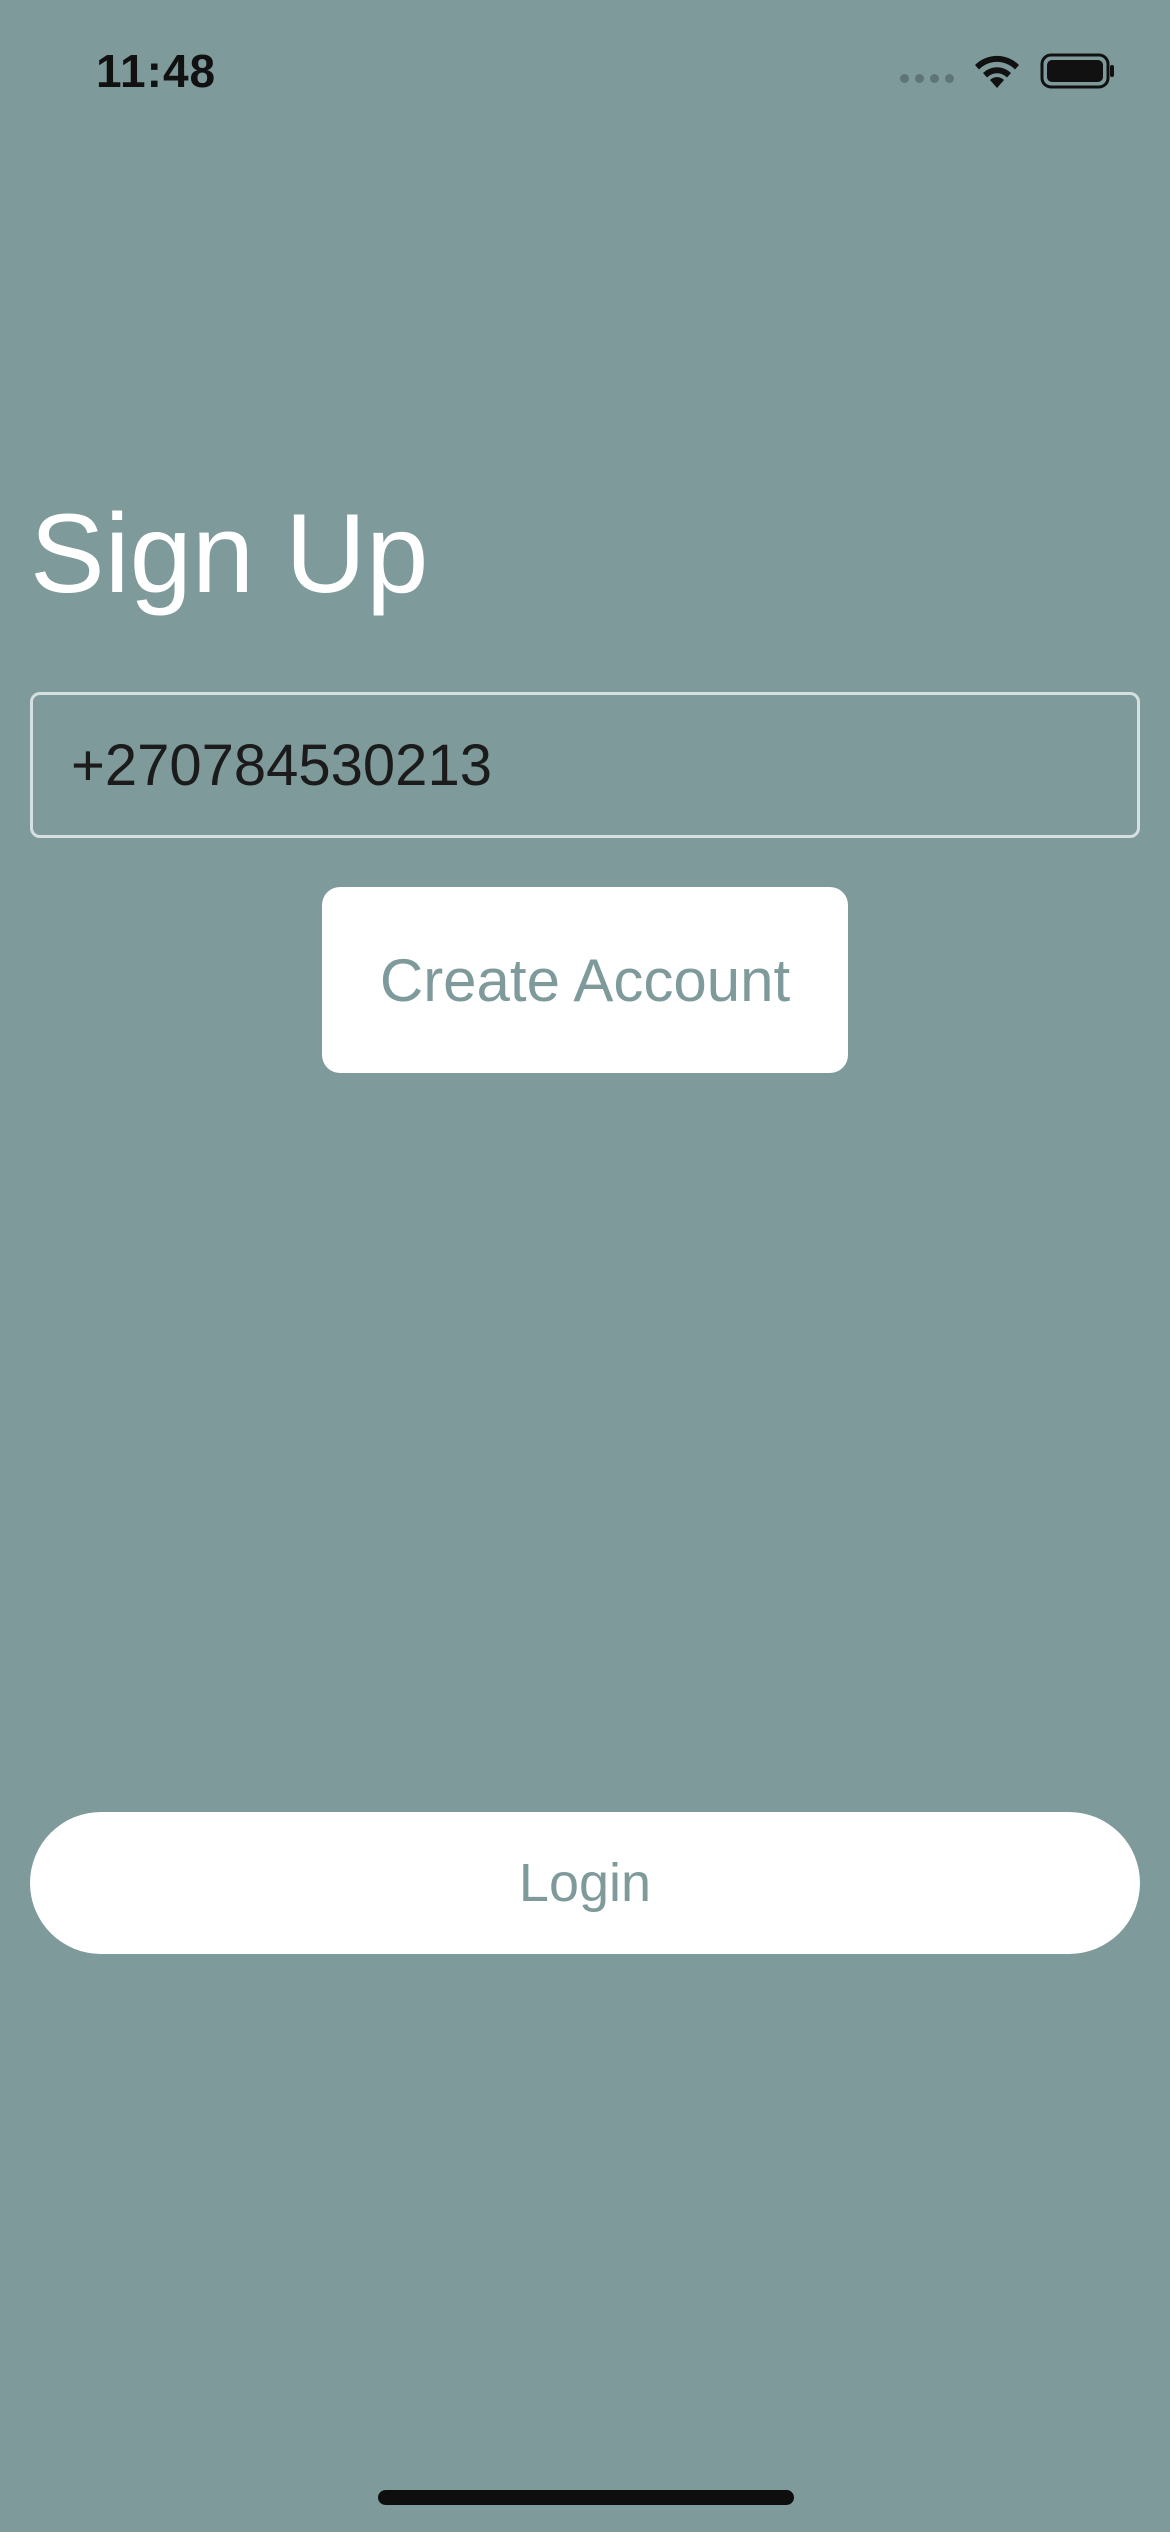  Describe the element at coordinates (156, 71) in the screenshot. I see `status-time: 11:48` at that location.